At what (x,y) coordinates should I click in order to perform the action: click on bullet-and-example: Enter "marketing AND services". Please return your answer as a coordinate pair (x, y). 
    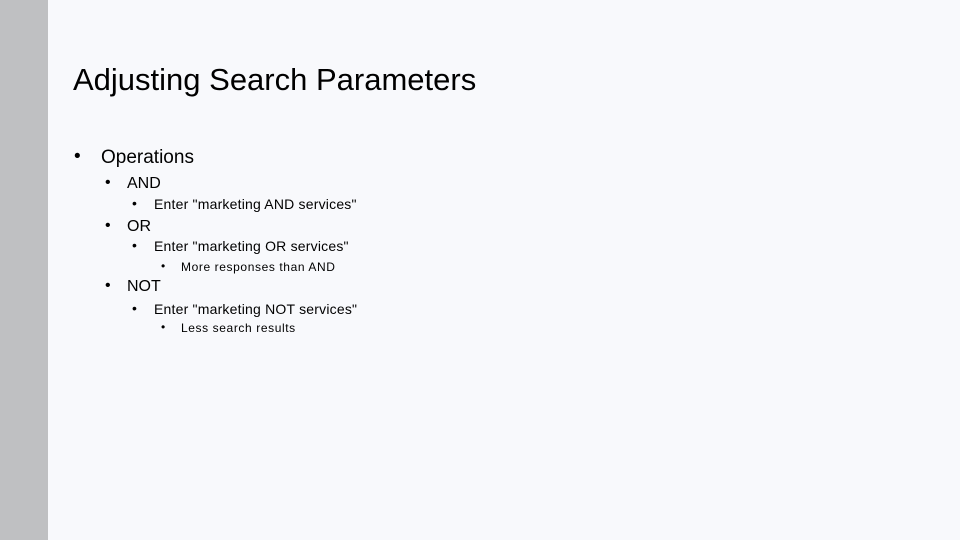
    Looking at the image, I should click on (255, 204).